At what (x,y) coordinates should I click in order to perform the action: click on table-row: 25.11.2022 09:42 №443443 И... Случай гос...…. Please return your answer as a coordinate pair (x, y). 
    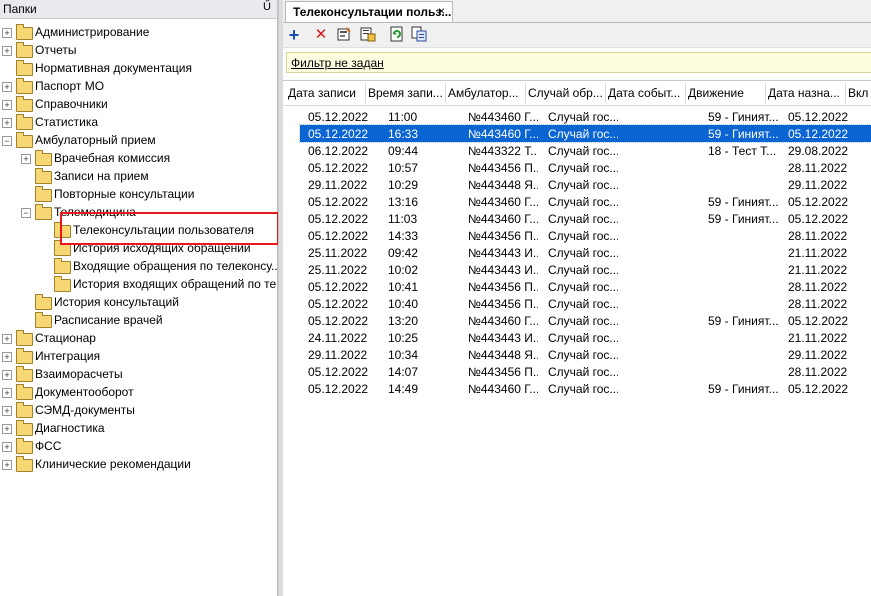
    Looking at the image, I should click on (585, 252).